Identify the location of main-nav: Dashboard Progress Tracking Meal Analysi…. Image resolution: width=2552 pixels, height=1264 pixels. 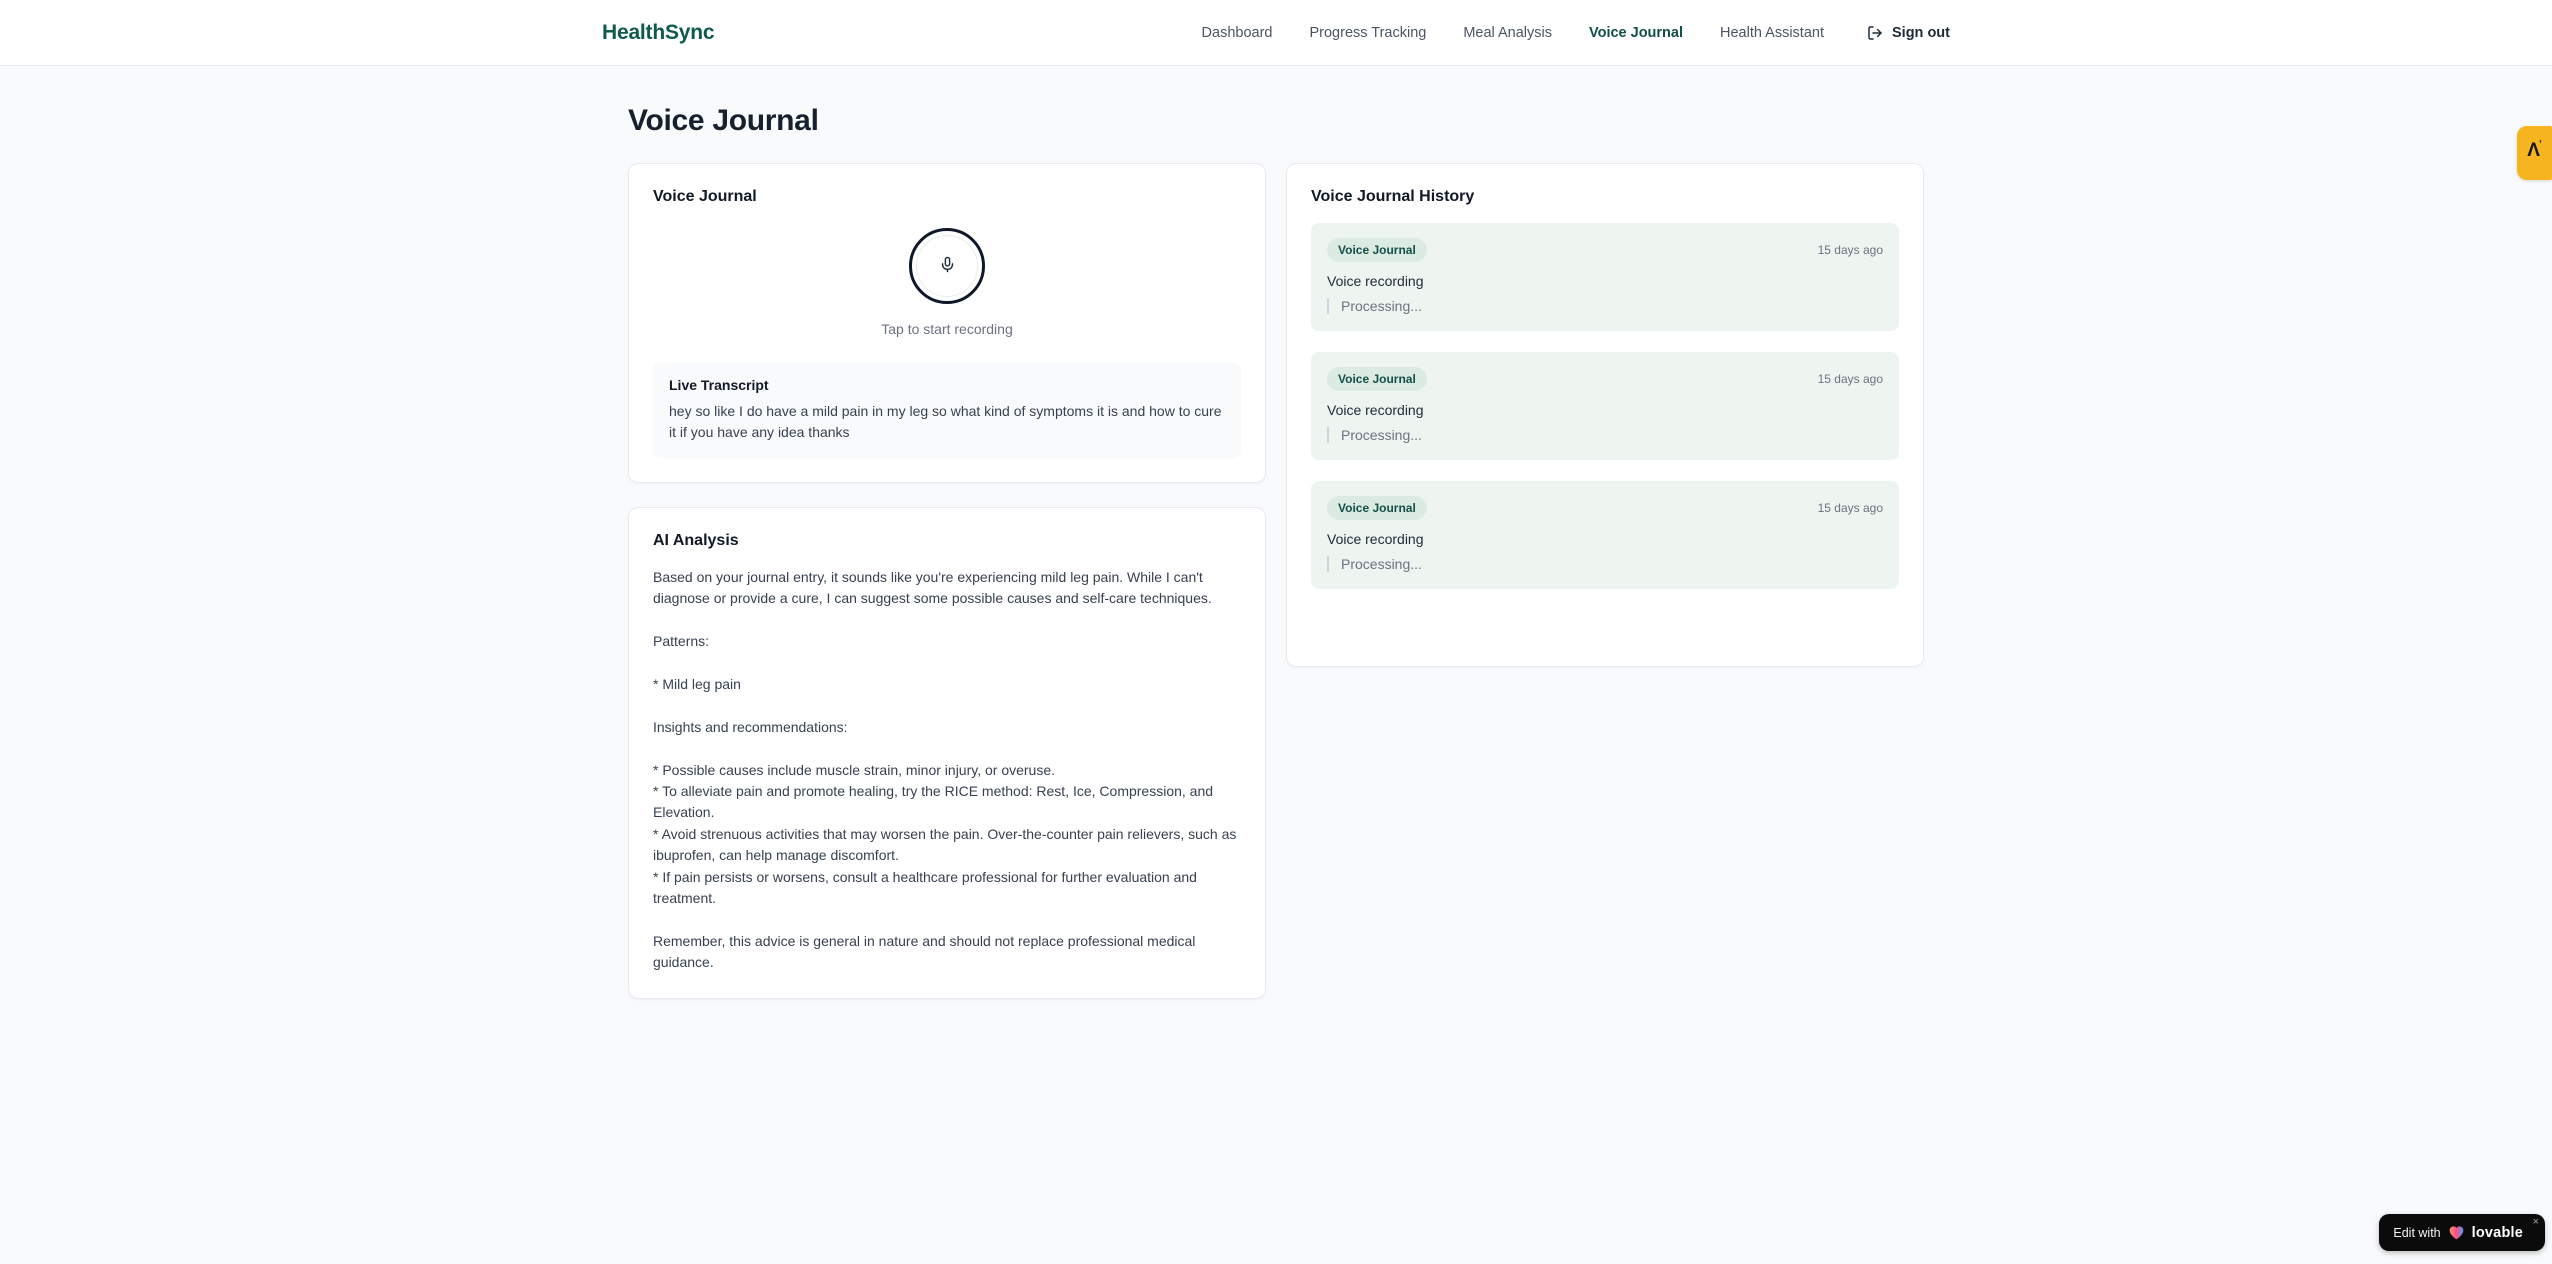
(1576, 33).